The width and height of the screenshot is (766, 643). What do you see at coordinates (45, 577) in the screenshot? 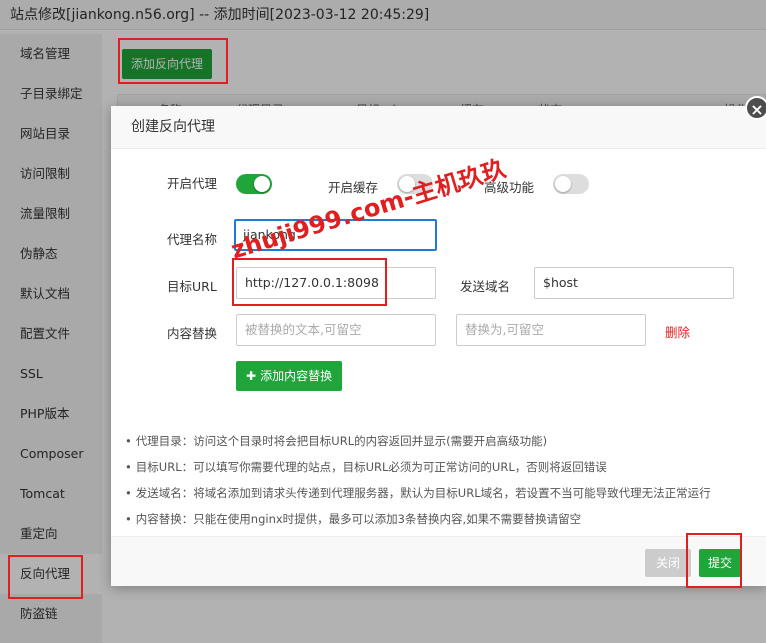
I see `highlight-box-sidebar-proxy` at bounding box center [45, 577].